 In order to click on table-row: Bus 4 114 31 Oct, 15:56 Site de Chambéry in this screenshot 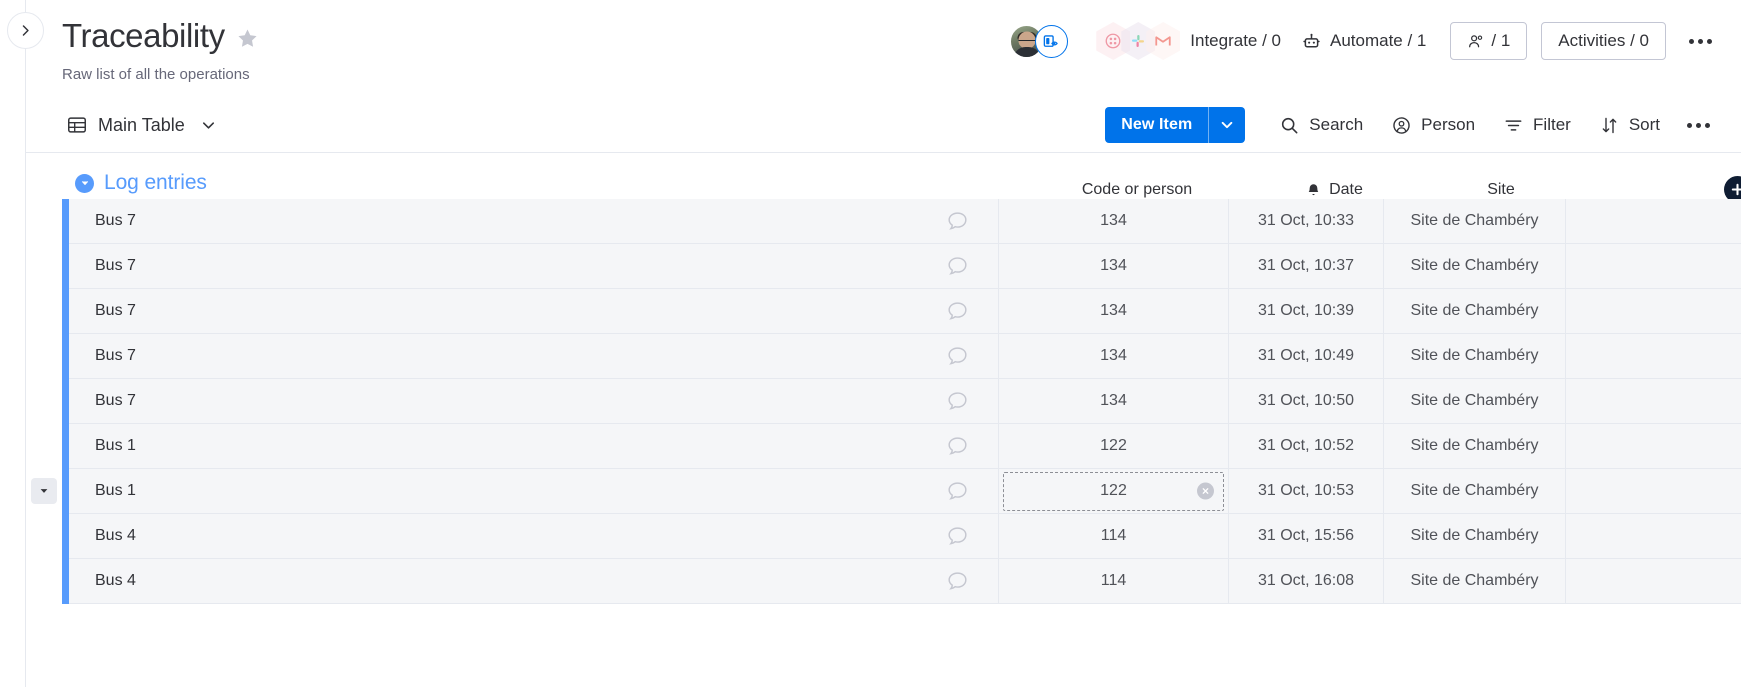, I will do `click(901, 536)`.